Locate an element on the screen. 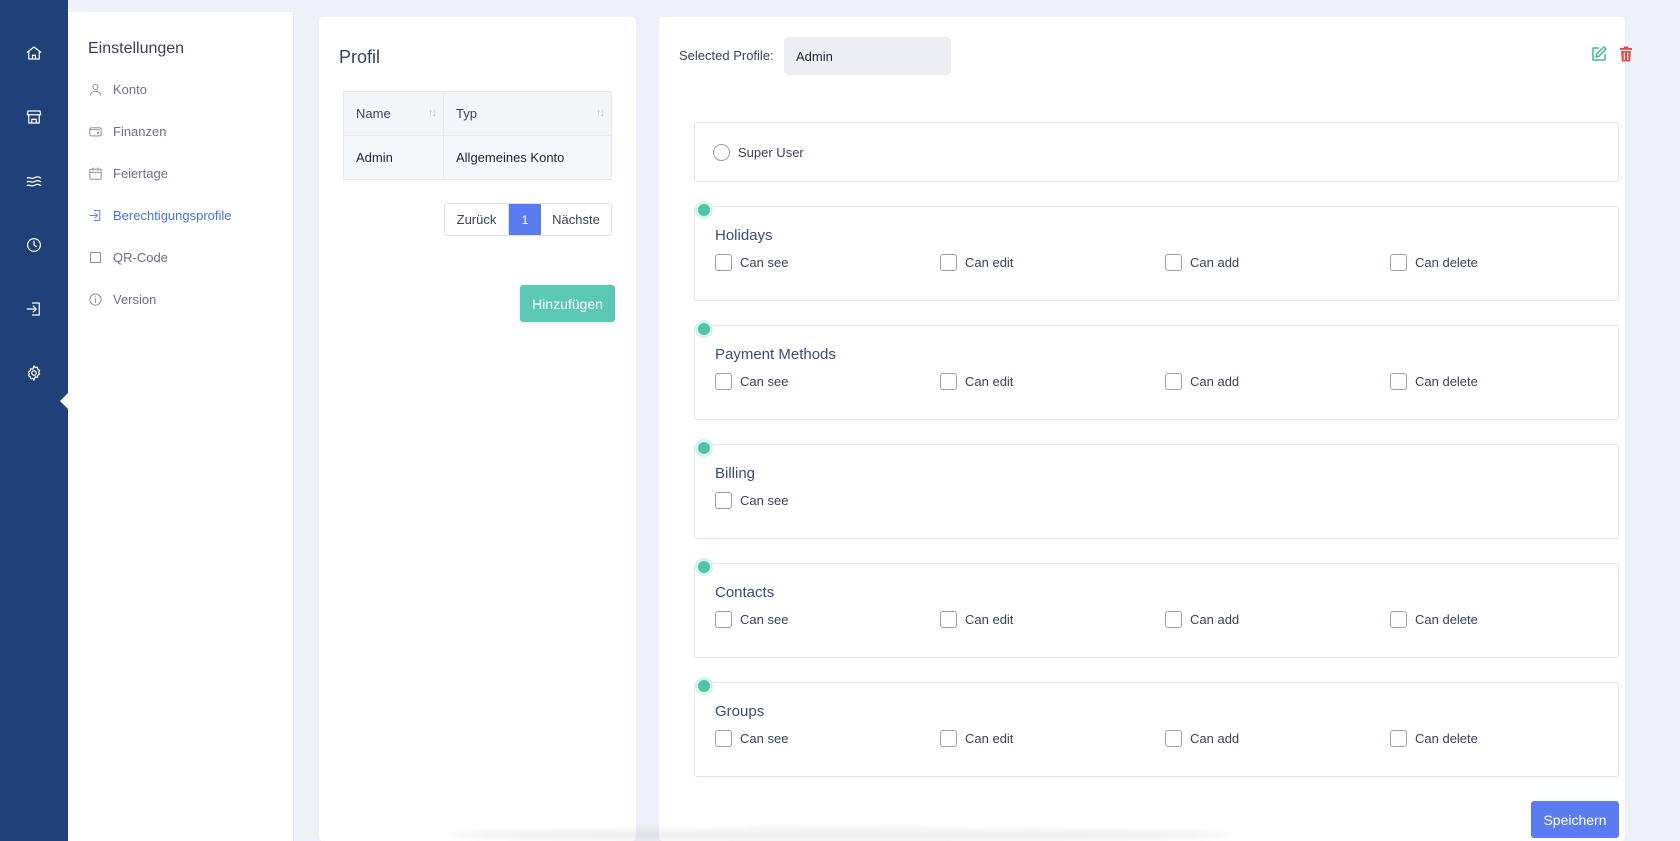 This screenshot has height=841, width=1680. menu-item-label: Feiertage is located at coordinates (140, 173).